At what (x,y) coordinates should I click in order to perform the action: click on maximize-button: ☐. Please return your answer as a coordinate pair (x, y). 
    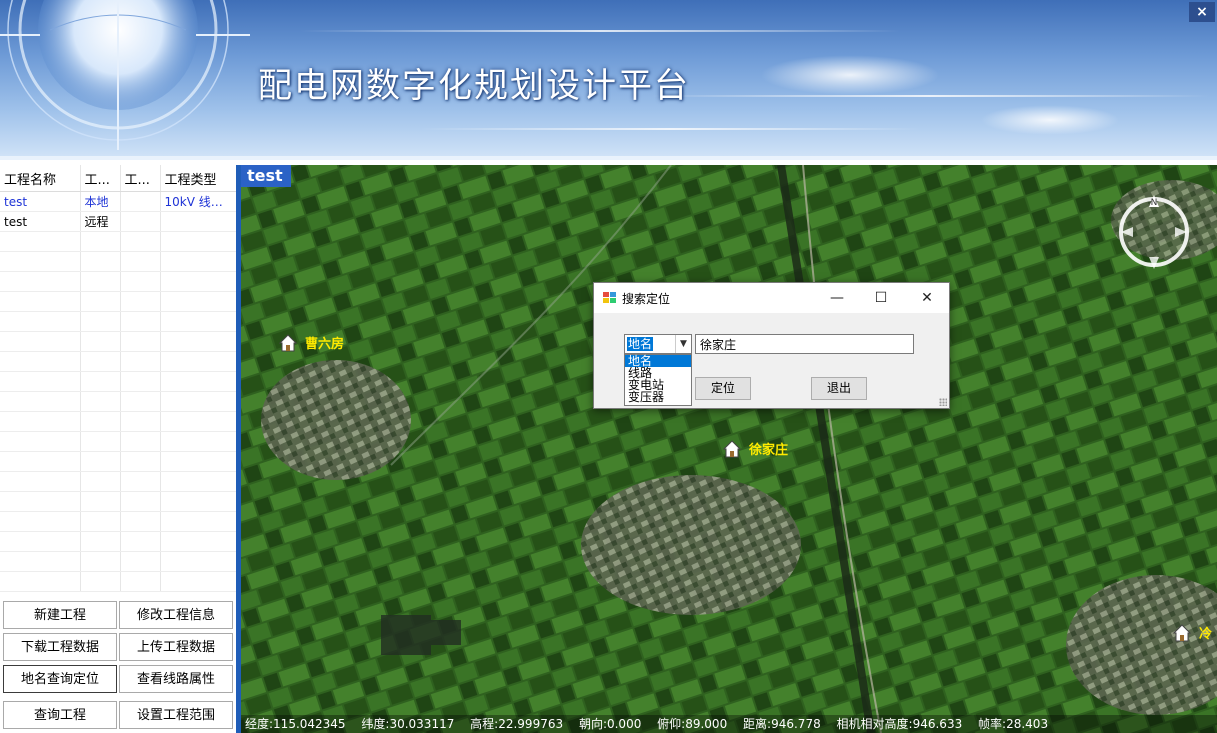
    Looking at the image, I should click on (881, 298).